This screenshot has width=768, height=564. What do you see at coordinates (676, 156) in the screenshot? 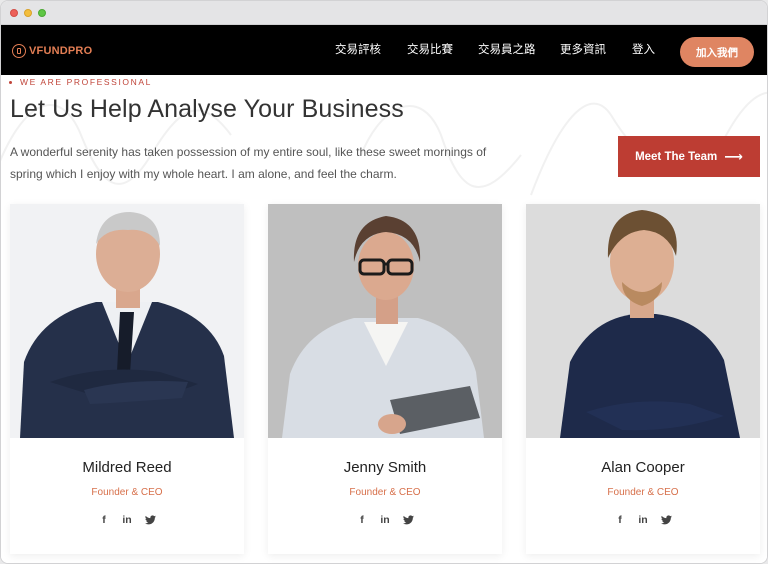
I see `meet-the-team-label: Meet The Team` at bounding box center [676, 156].